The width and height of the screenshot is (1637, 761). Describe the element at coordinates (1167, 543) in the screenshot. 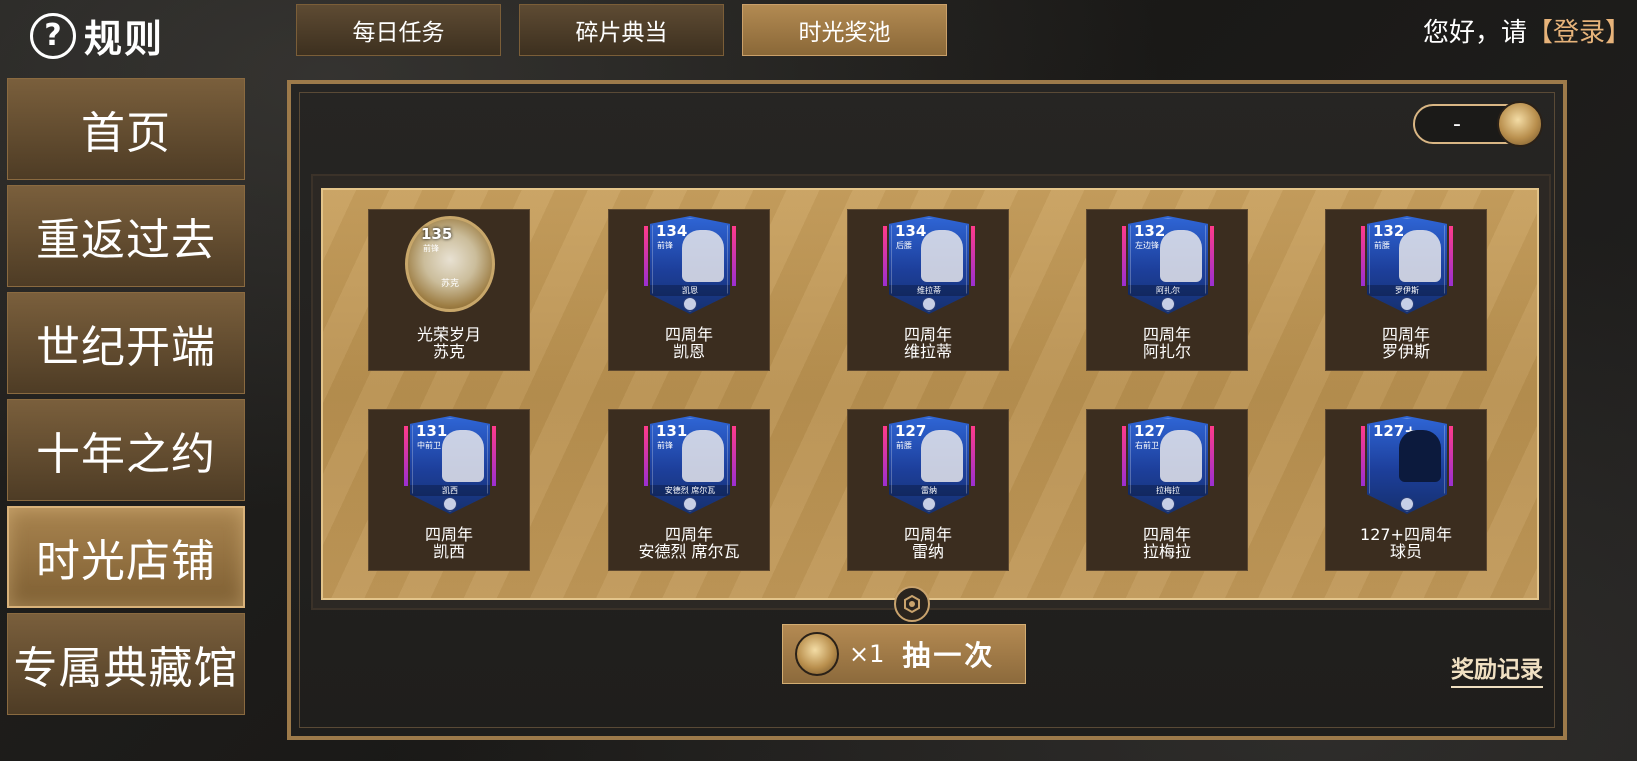

I see `prize-name: 四周年 拉梅拉` at that location.